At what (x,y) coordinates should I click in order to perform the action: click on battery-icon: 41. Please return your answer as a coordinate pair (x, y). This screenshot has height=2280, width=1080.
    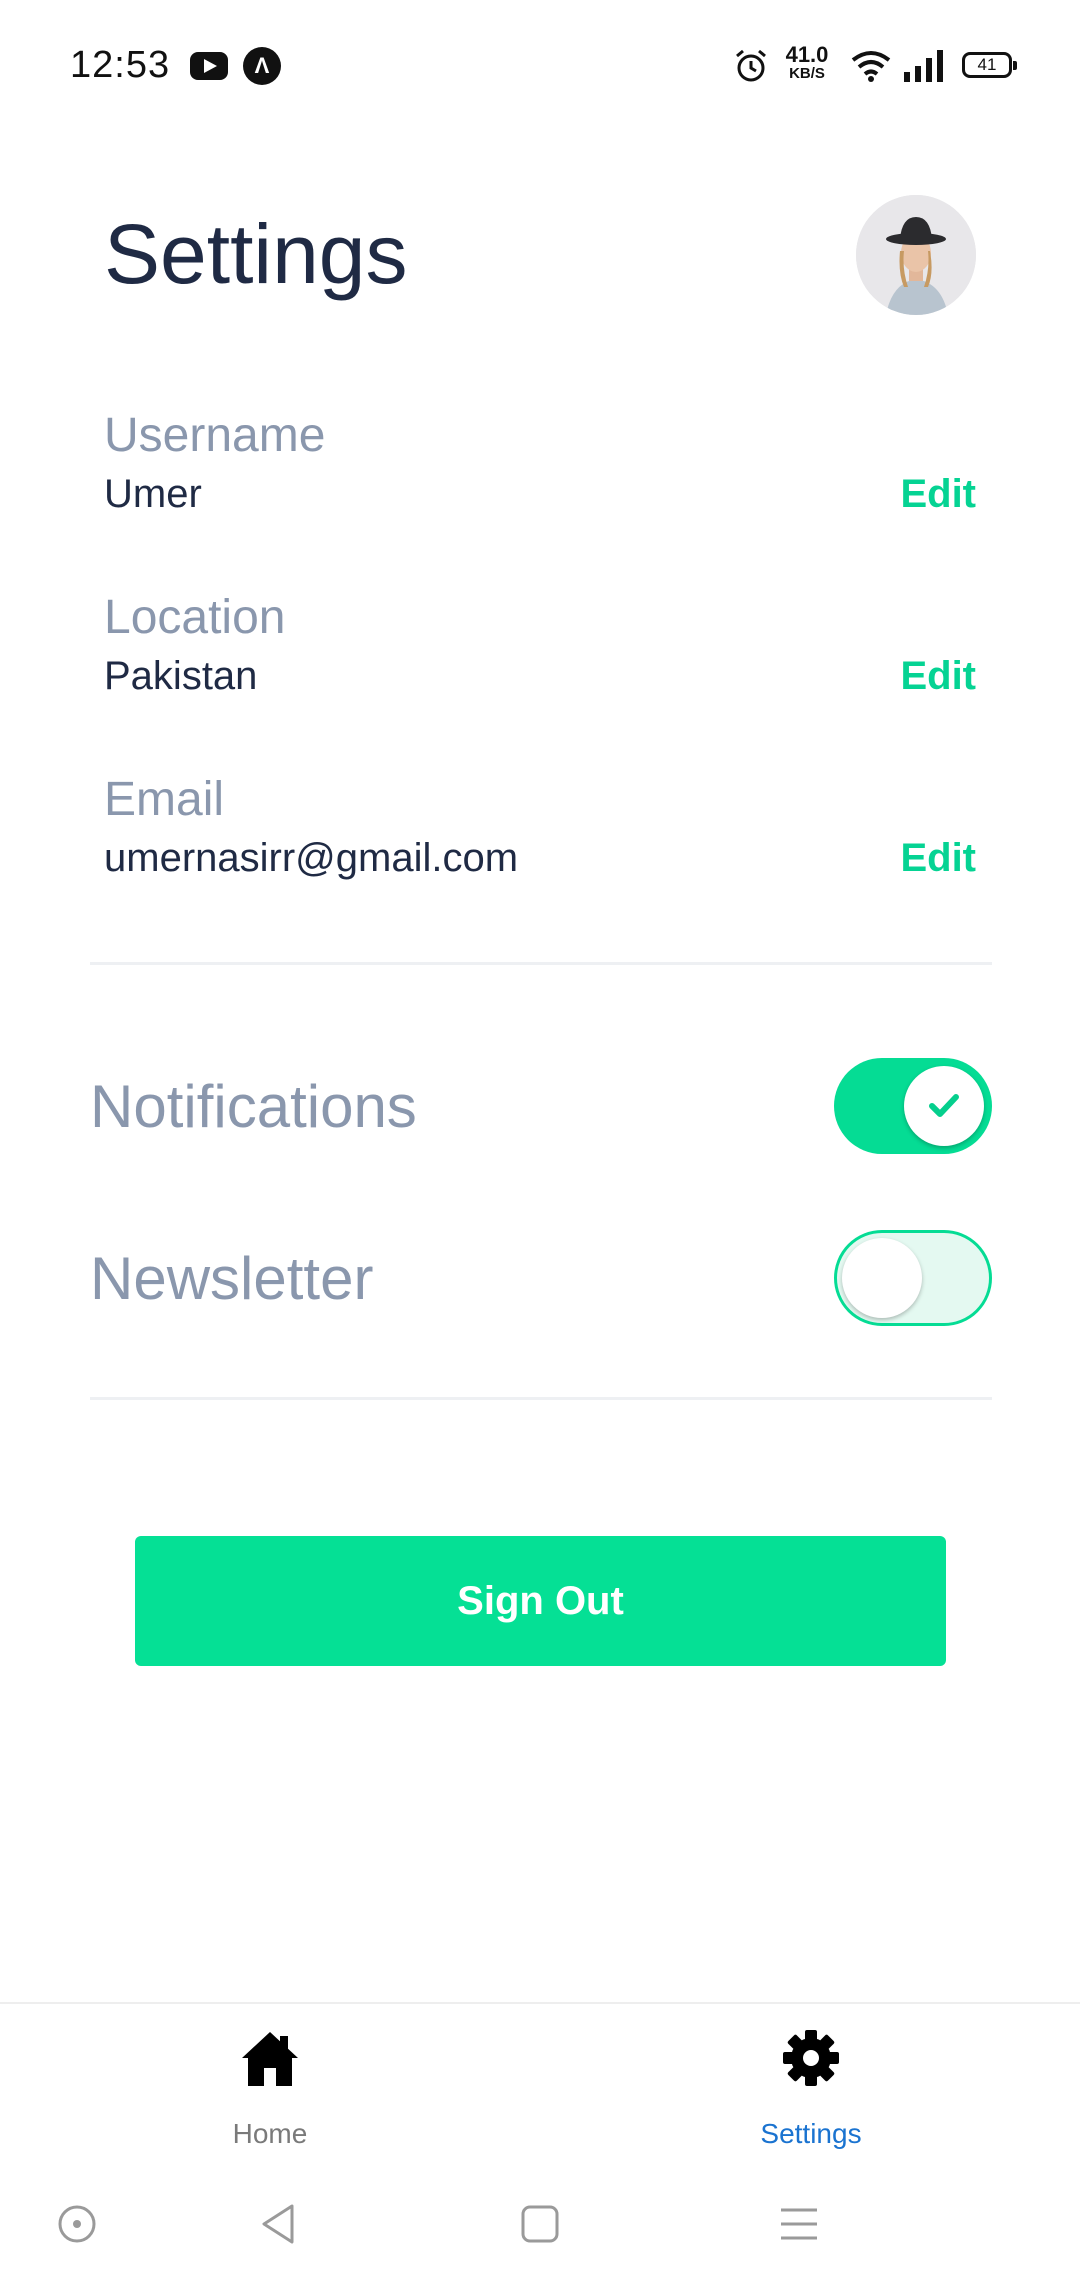
    Looking at the image, I should click on (989, 65).